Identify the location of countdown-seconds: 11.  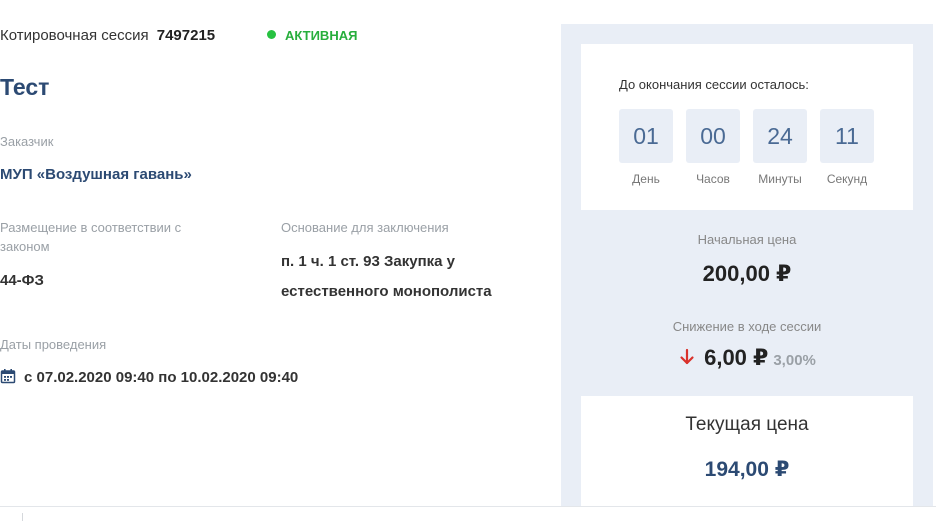
(847, 136).